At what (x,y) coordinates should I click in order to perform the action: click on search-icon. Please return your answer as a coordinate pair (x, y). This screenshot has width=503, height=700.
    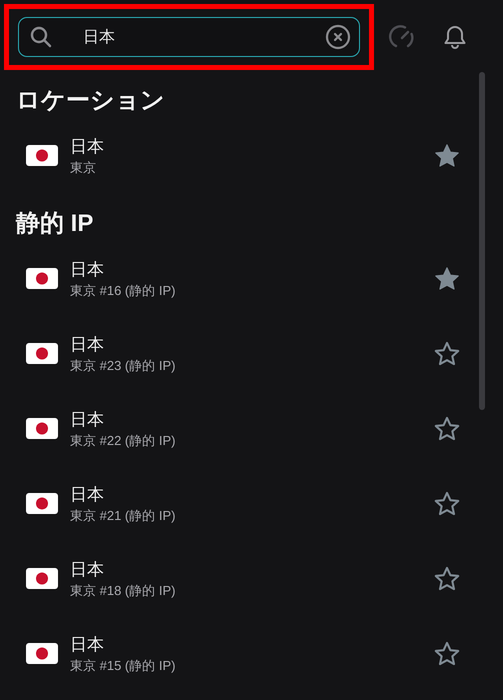
    Looking at the image, I should click on (41, 37).